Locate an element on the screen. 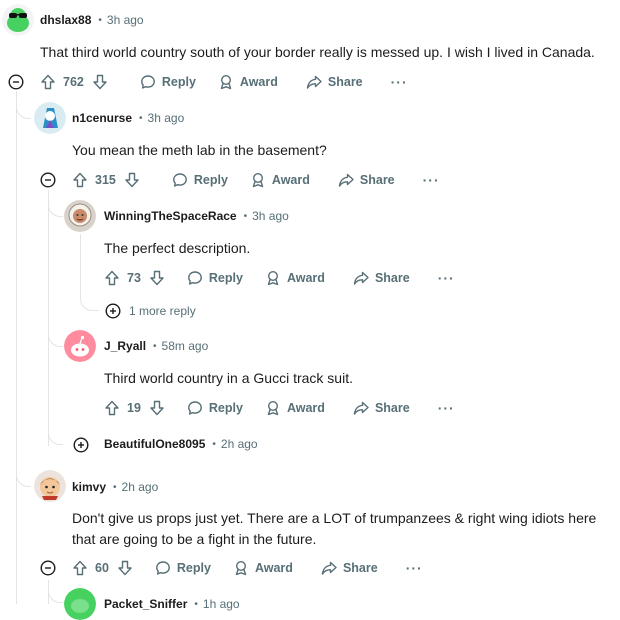  comment-actions: 315 Reply Award Share ··· is located at coordinates (256, 180).